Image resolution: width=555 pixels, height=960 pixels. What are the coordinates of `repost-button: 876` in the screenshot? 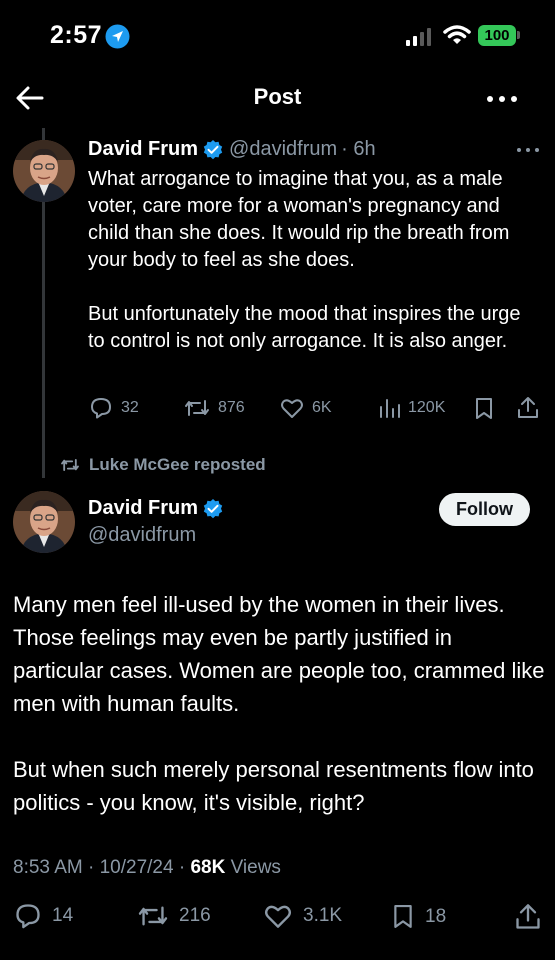 It's located at (214, 408).